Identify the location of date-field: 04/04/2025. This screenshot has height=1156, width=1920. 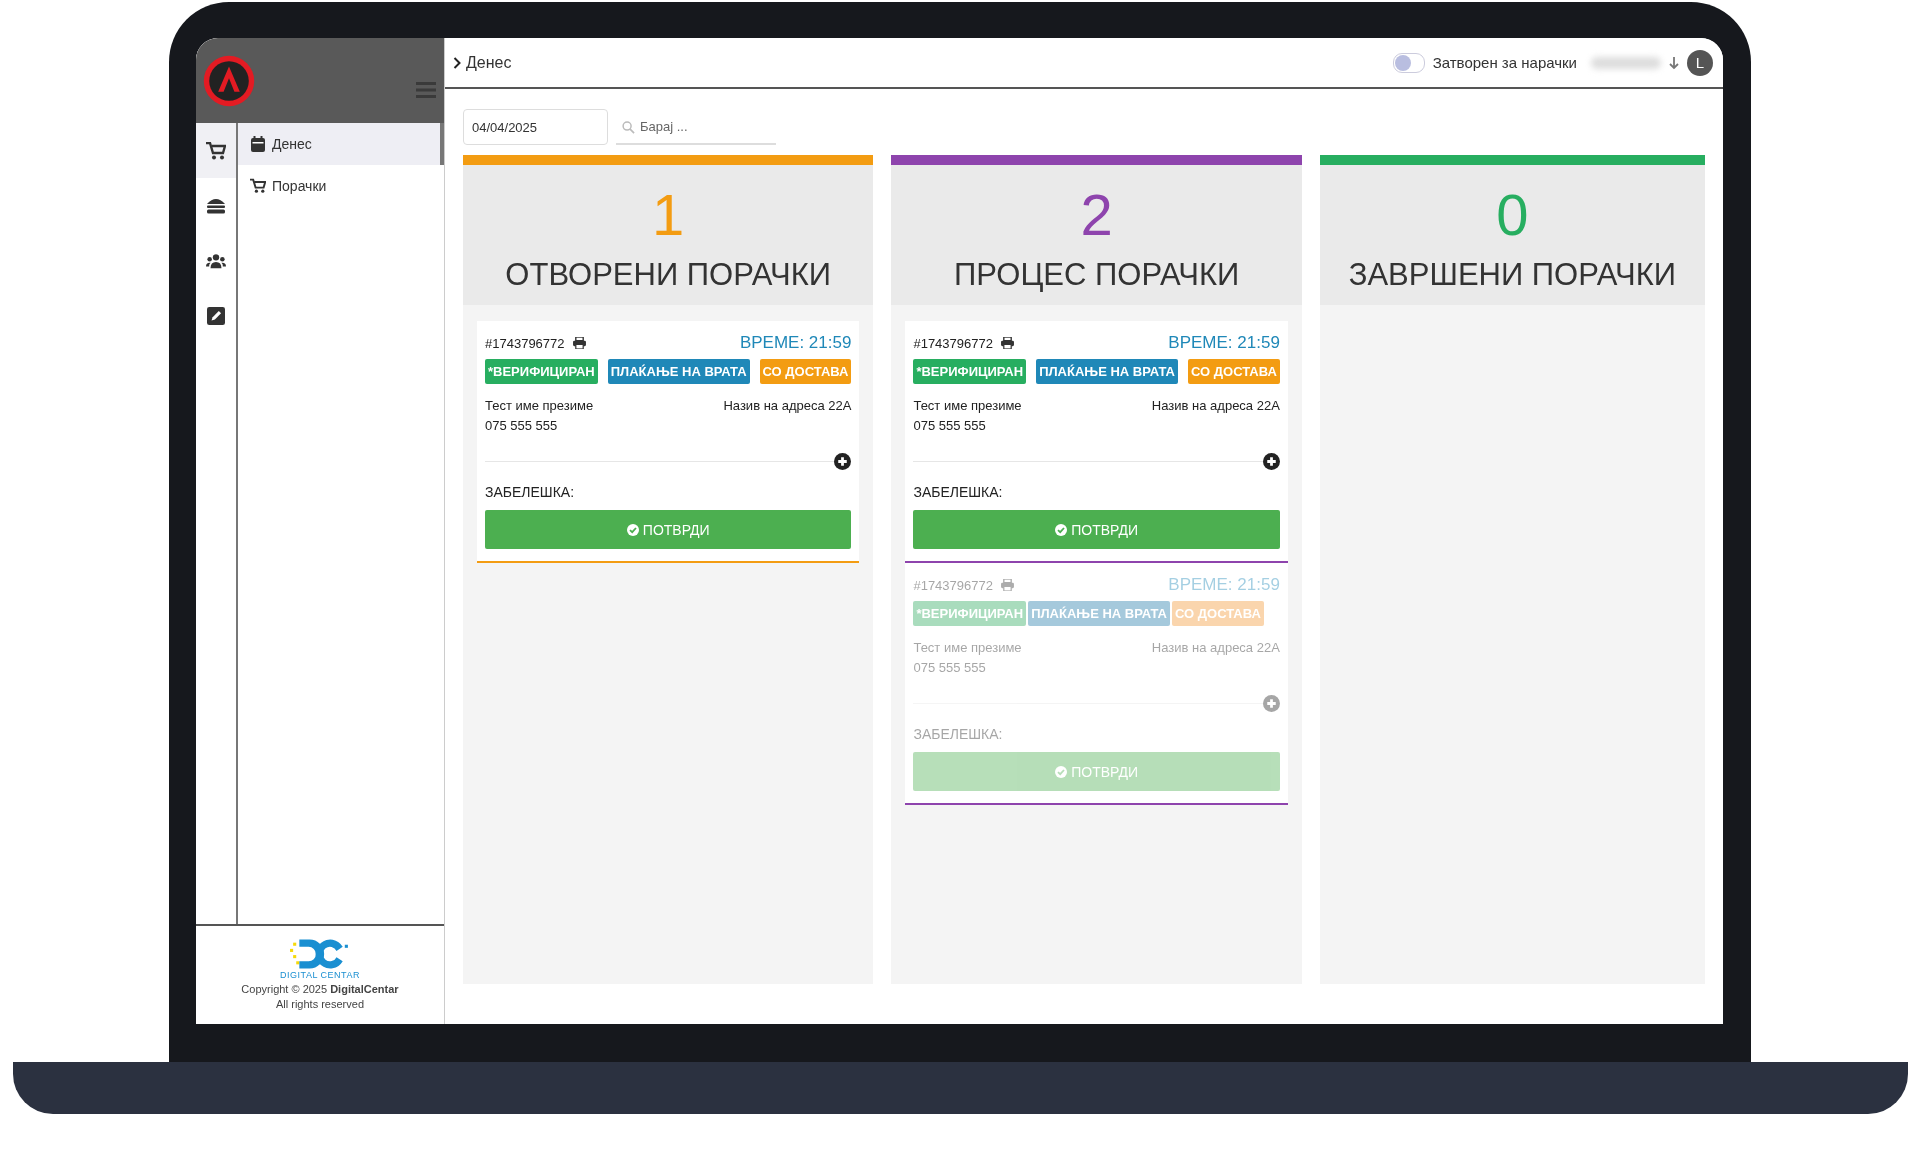
(535, 127).